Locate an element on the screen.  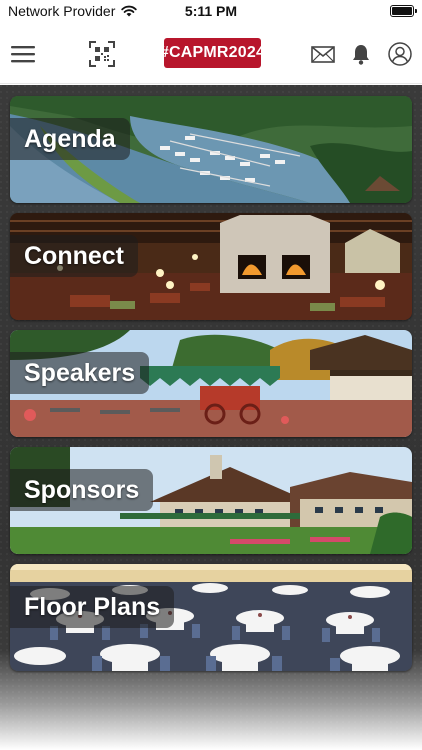
battery-level is located at coordinates (402, 11).